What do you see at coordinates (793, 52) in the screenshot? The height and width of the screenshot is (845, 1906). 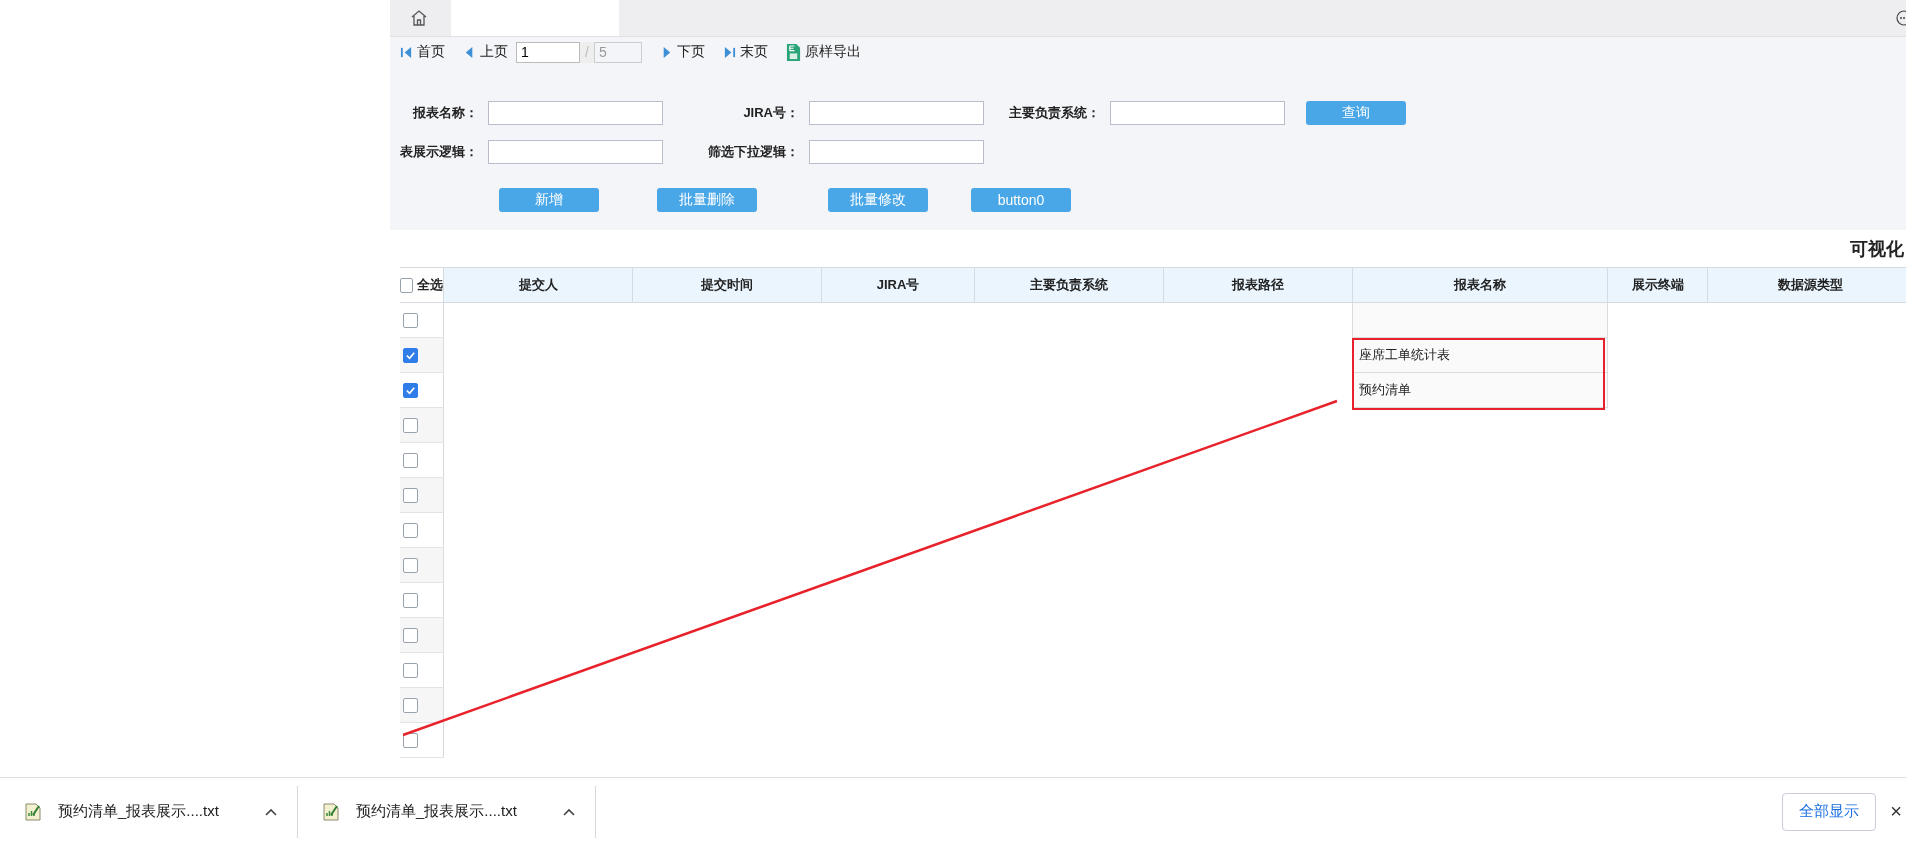 I see `spreadsheet-icon` at bounding box center [793, 52].